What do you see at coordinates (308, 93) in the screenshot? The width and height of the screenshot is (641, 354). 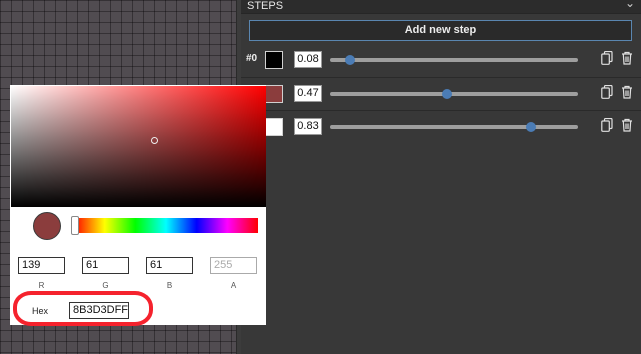 I see `step-position-input: 0.47` at bounding box center [308, 93].